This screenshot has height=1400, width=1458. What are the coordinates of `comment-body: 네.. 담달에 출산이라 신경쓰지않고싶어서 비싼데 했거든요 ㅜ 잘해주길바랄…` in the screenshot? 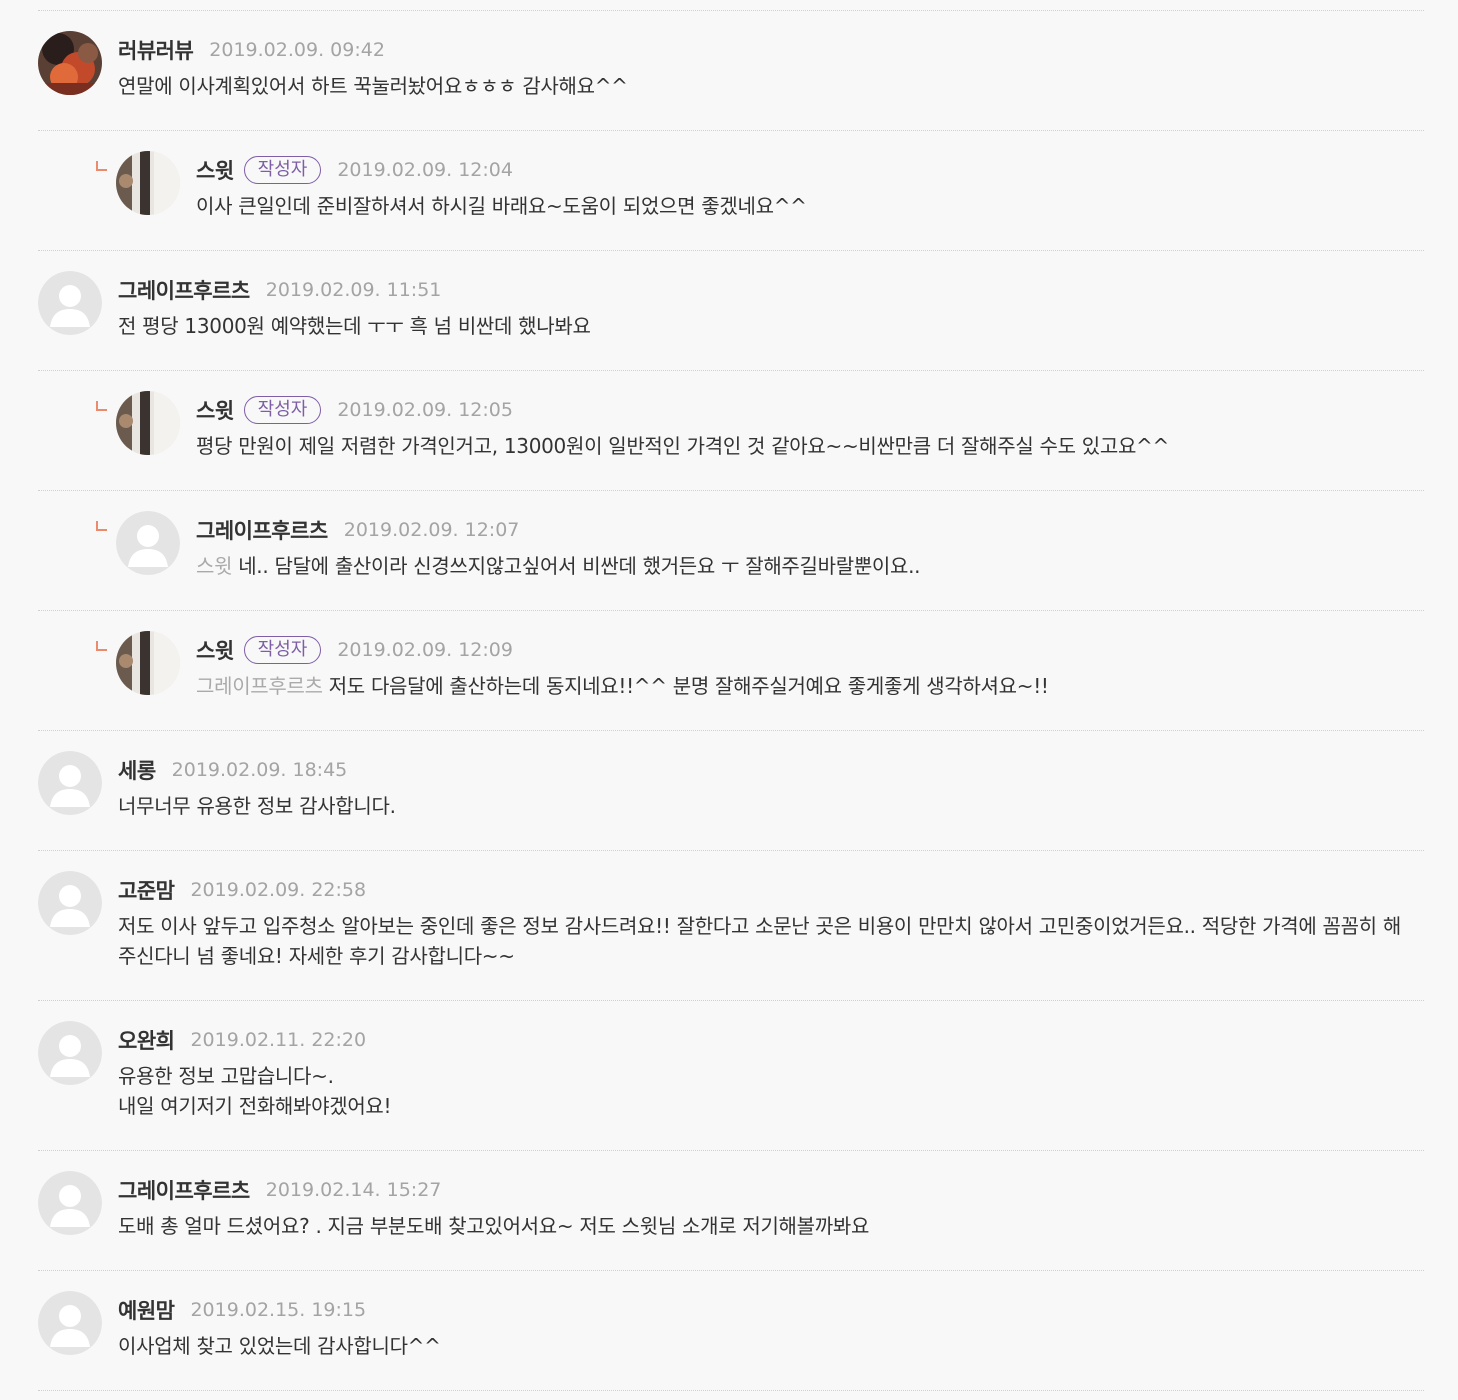 It's located at (579, 566).